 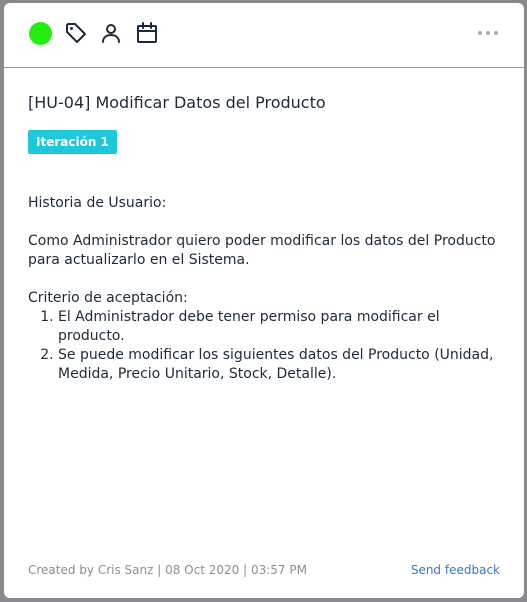 I want to click on more-horizontal-icon, so click(x=488, y=33).